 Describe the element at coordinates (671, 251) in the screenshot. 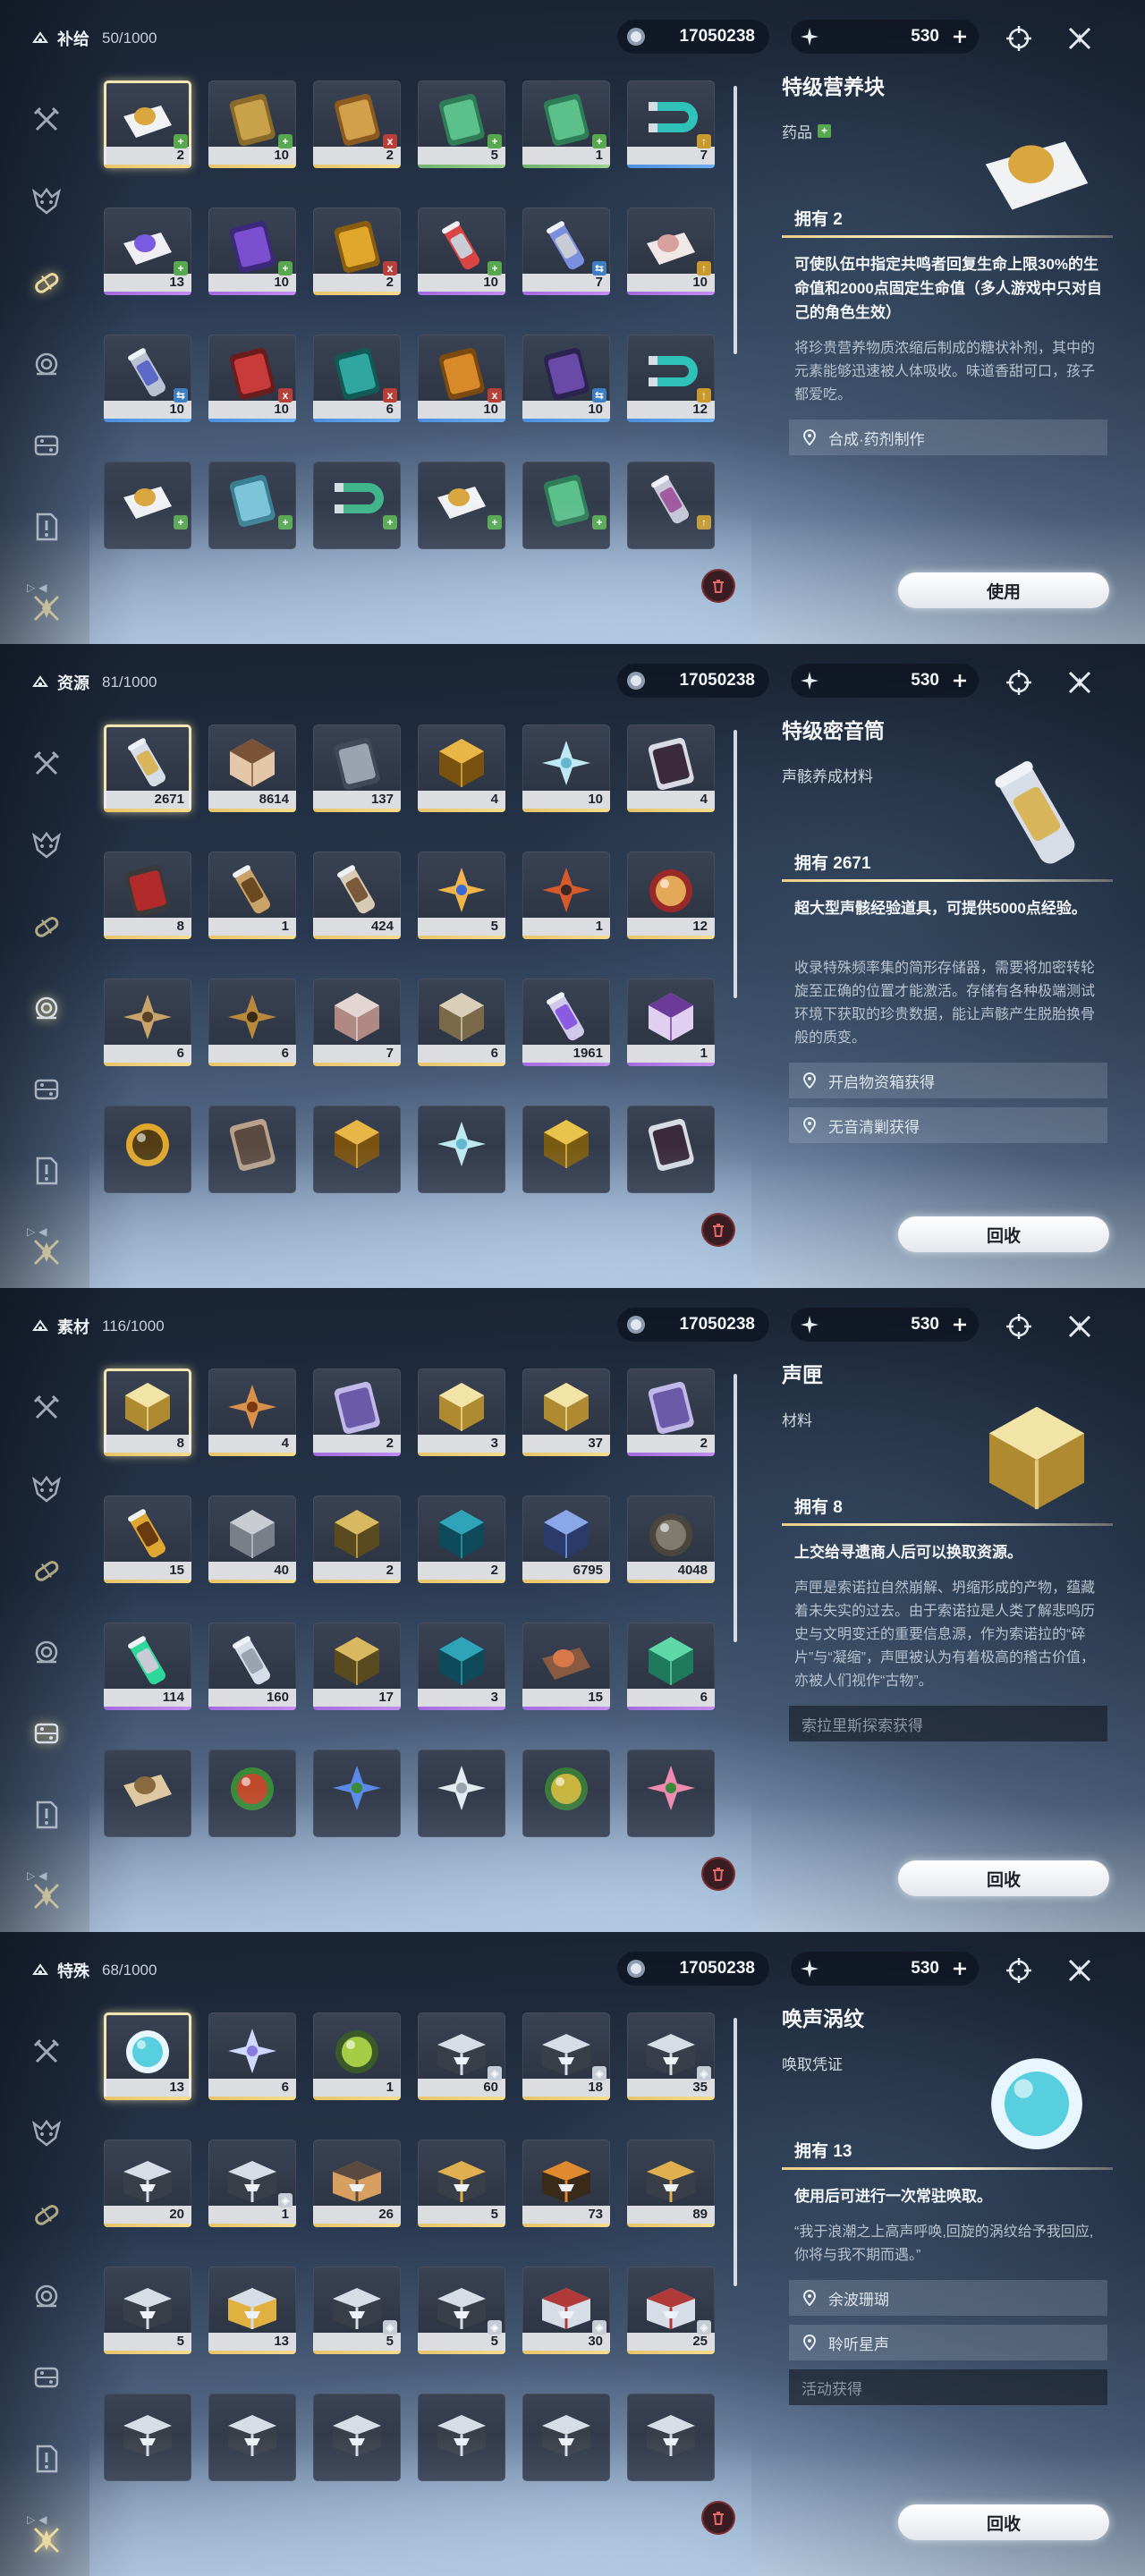

I see `inventory-slot: 10 ↑` at that location.